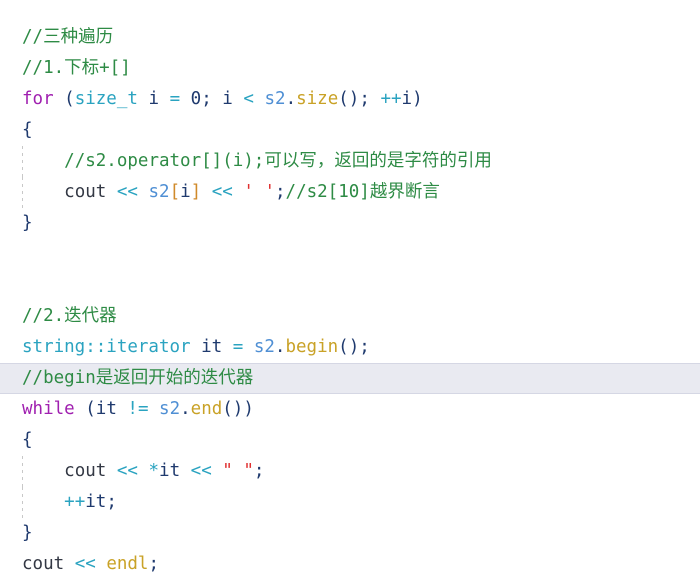 This screenshot has height=580, width=700. I want to click on code-line: //s2.operator[](i);可以写，返回的是字符的引用, so click(350, 161).